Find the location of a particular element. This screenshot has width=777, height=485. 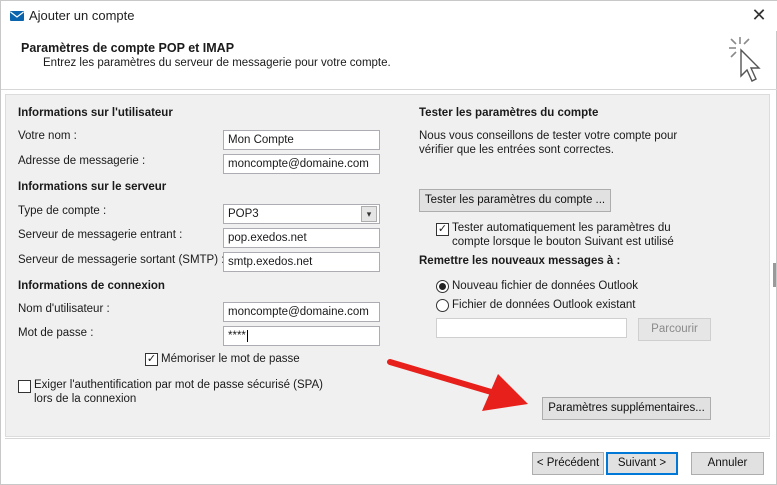

account-type-value: POP3 is located at coordinates (243, 214).